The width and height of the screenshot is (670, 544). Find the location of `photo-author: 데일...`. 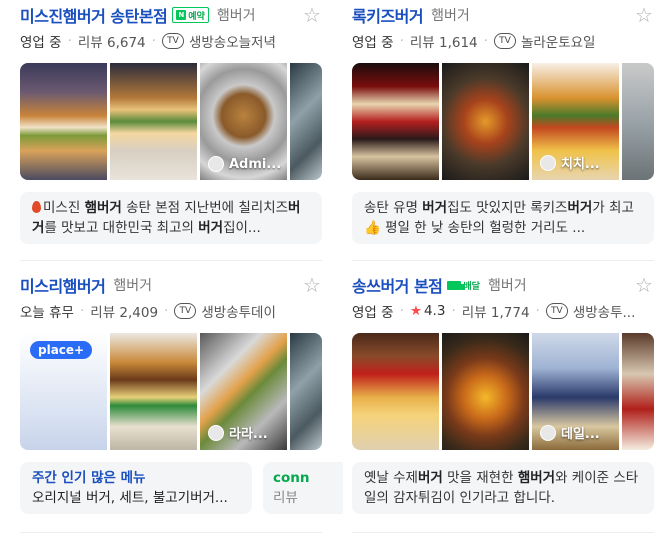

photo-author: 데일... is located at coordinates (570, 432).